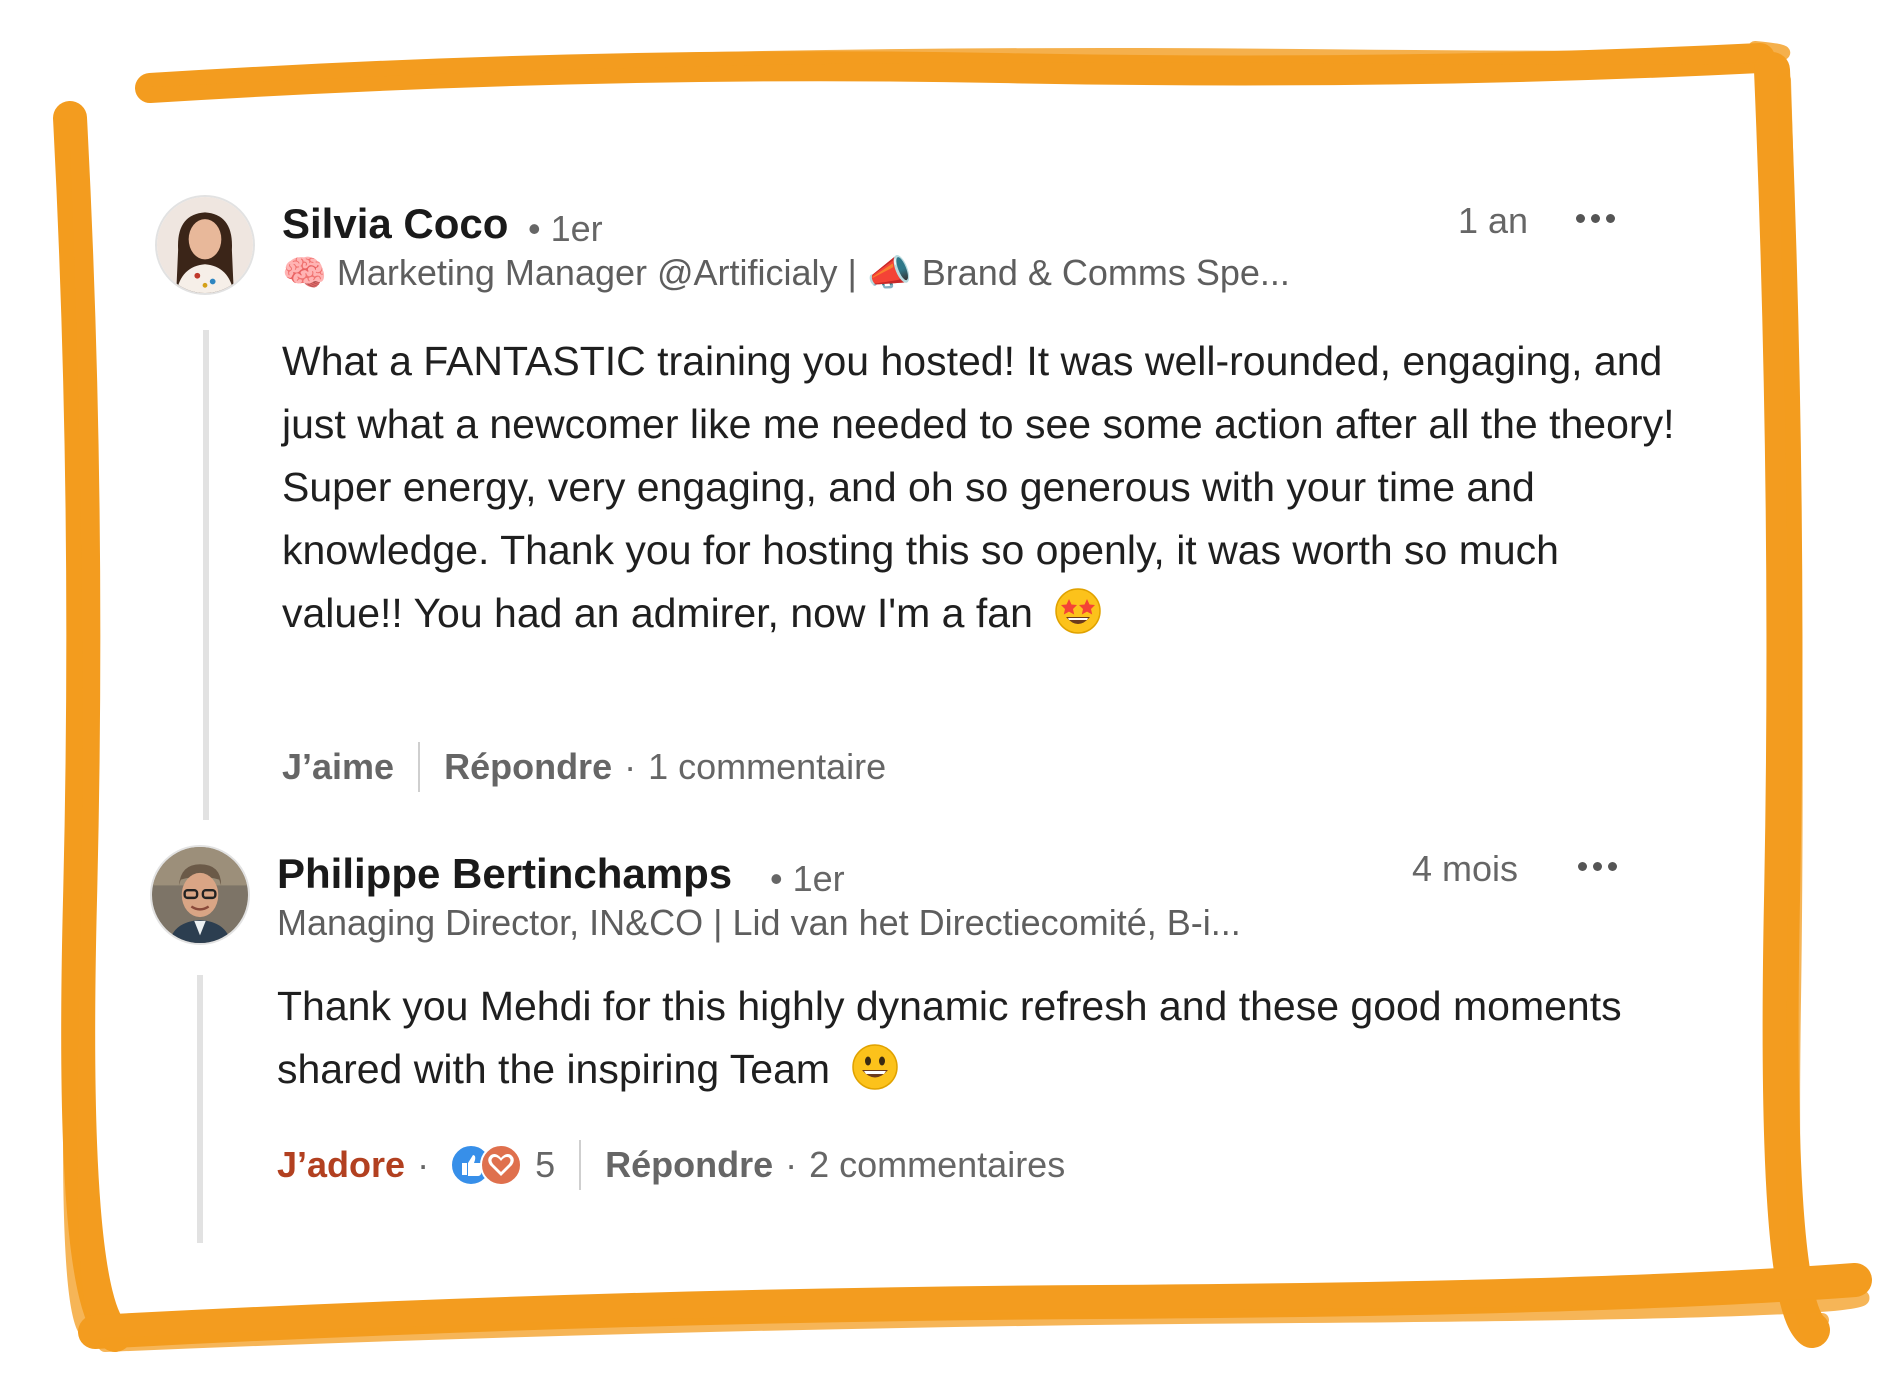 The width and height of the screenshot is (1891, 1390). I want to click on megaphone-emoji-icon: 📣, so click(889, 272).